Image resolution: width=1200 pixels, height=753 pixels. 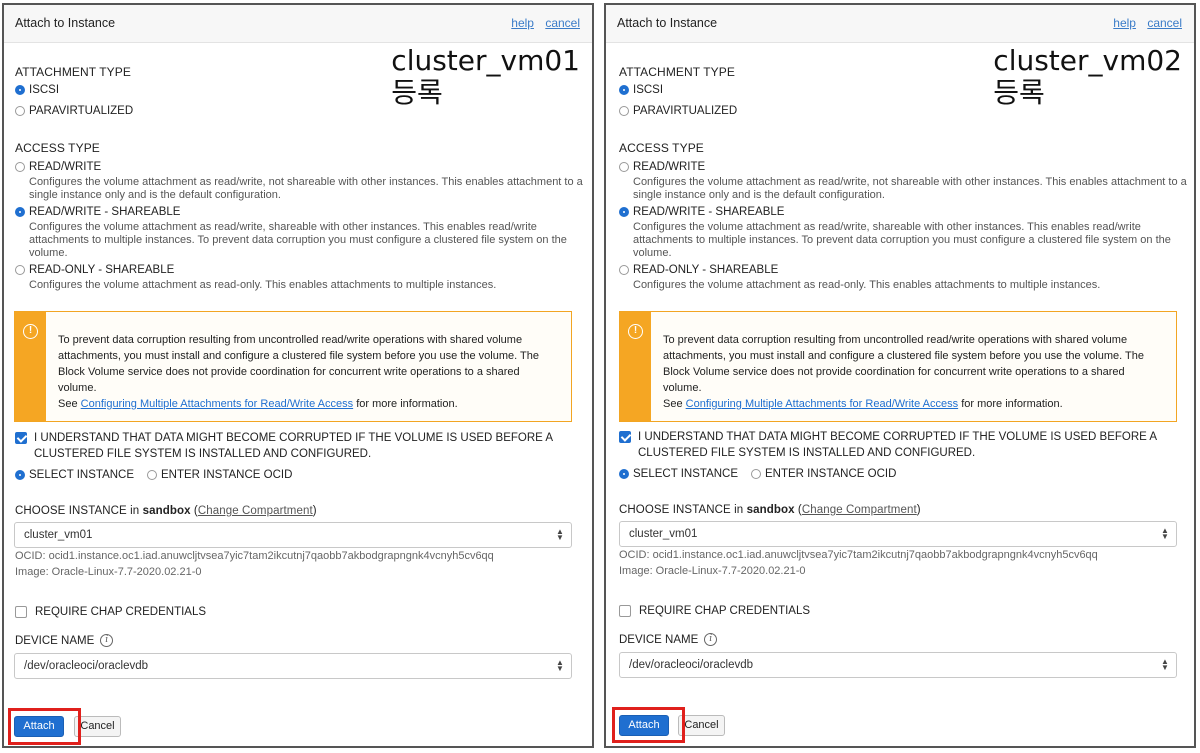 What do you see at coordinates (1087, 60) in the screenshot?
I see `annotation-name: cluster_vm02` at bounding box center [1087, 60].